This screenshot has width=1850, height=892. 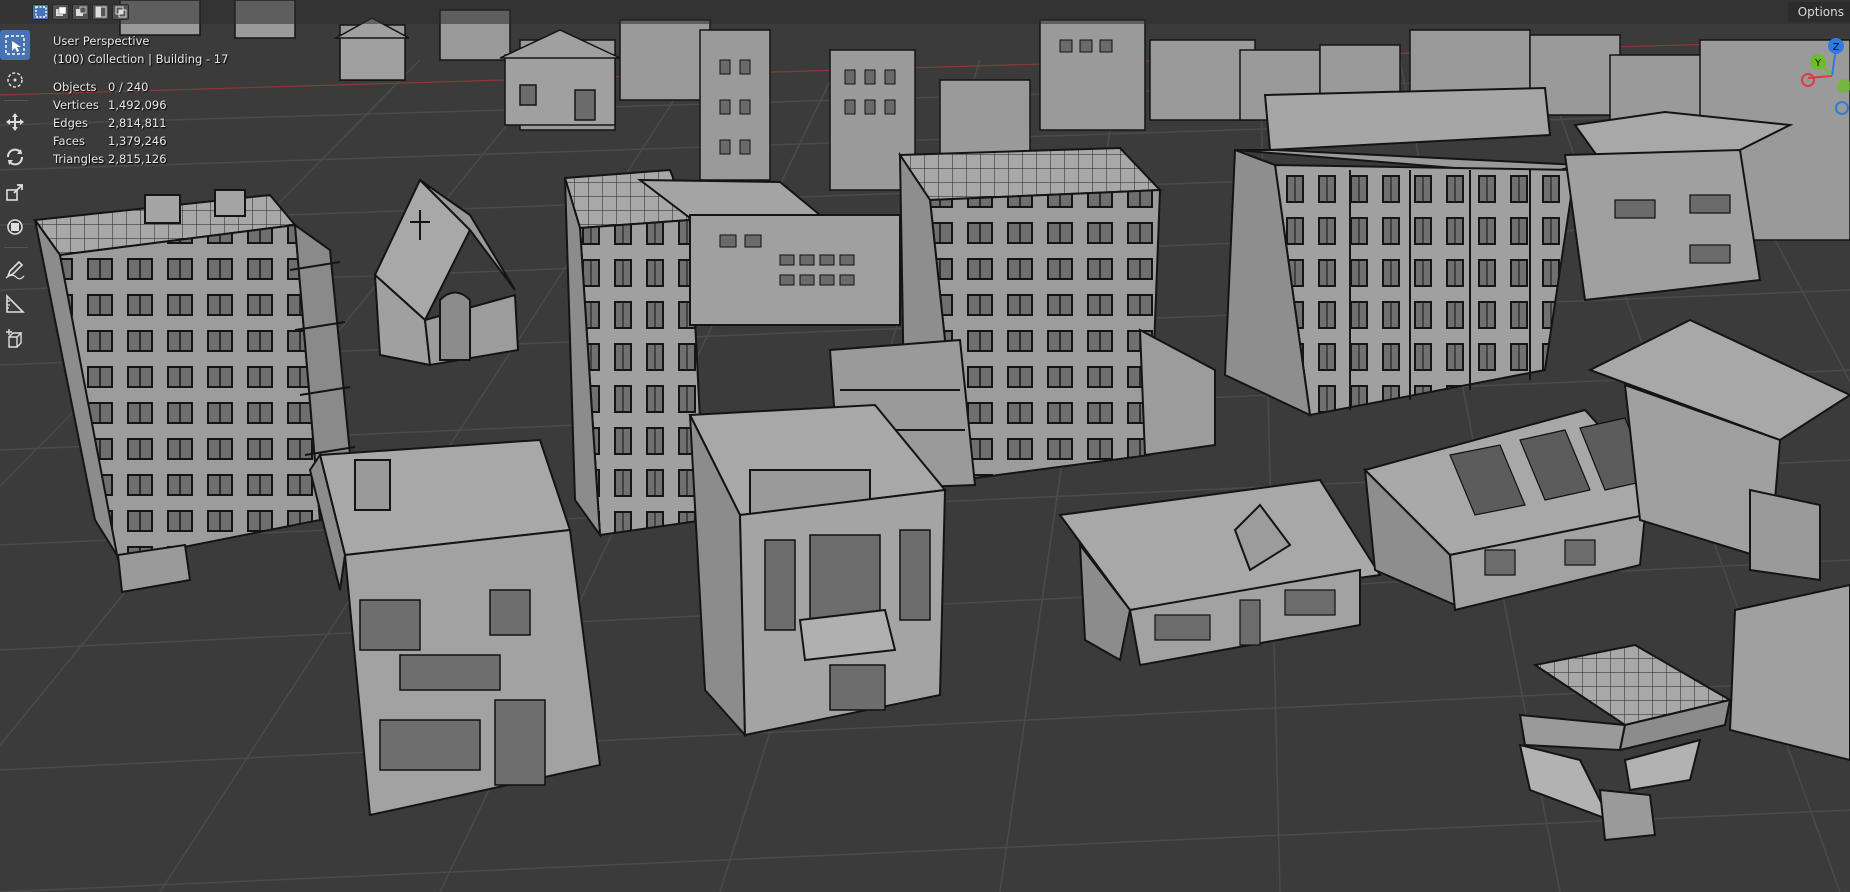 I want to click on gizmo-z-label: Z, so click(x=1836, y=47).